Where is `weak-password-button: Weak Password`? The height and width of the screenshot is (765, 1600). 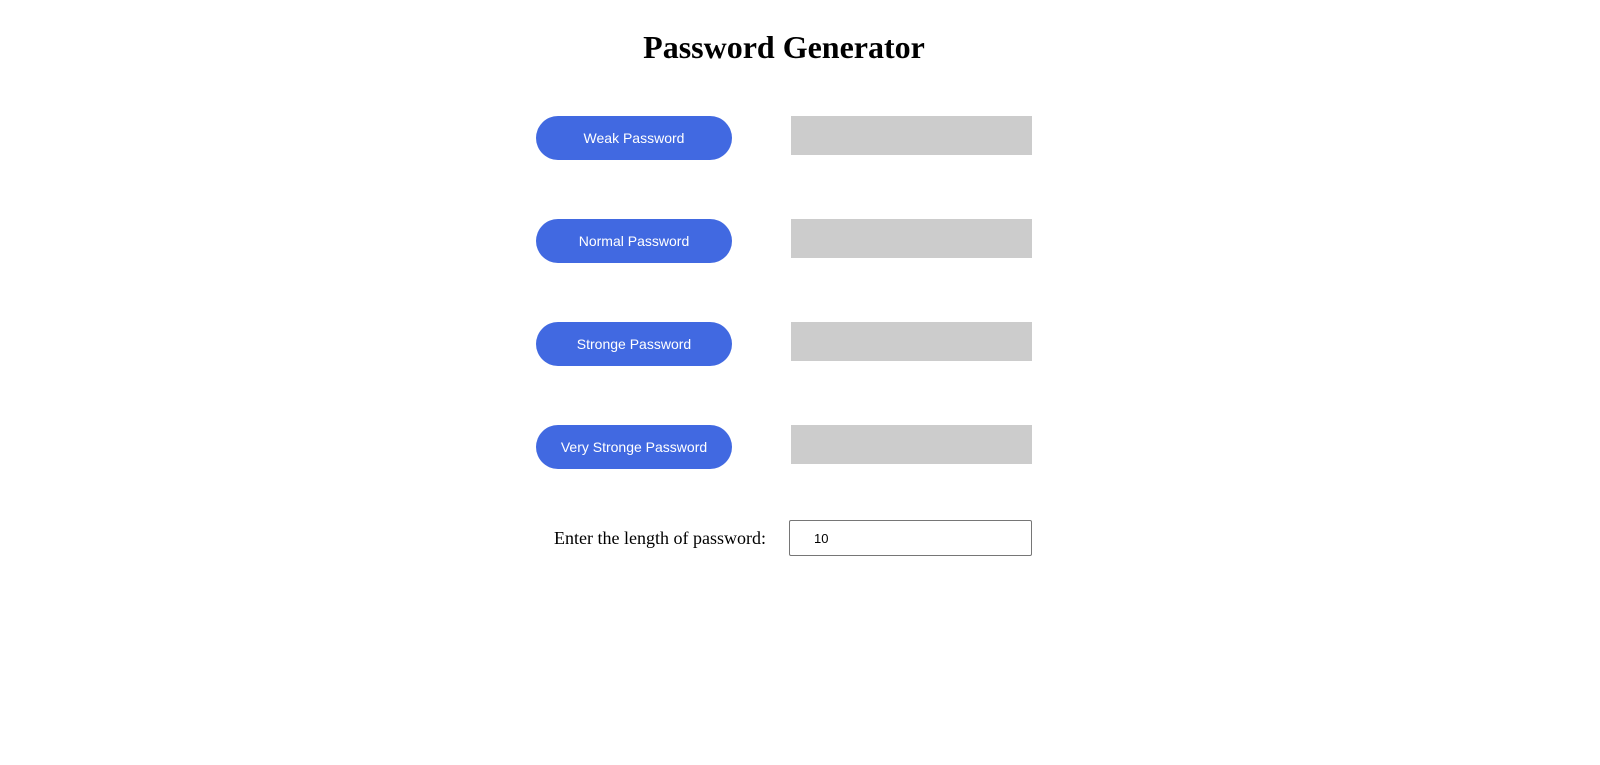 weak-password-button: Weak Password is located at coordinates (634, 138).